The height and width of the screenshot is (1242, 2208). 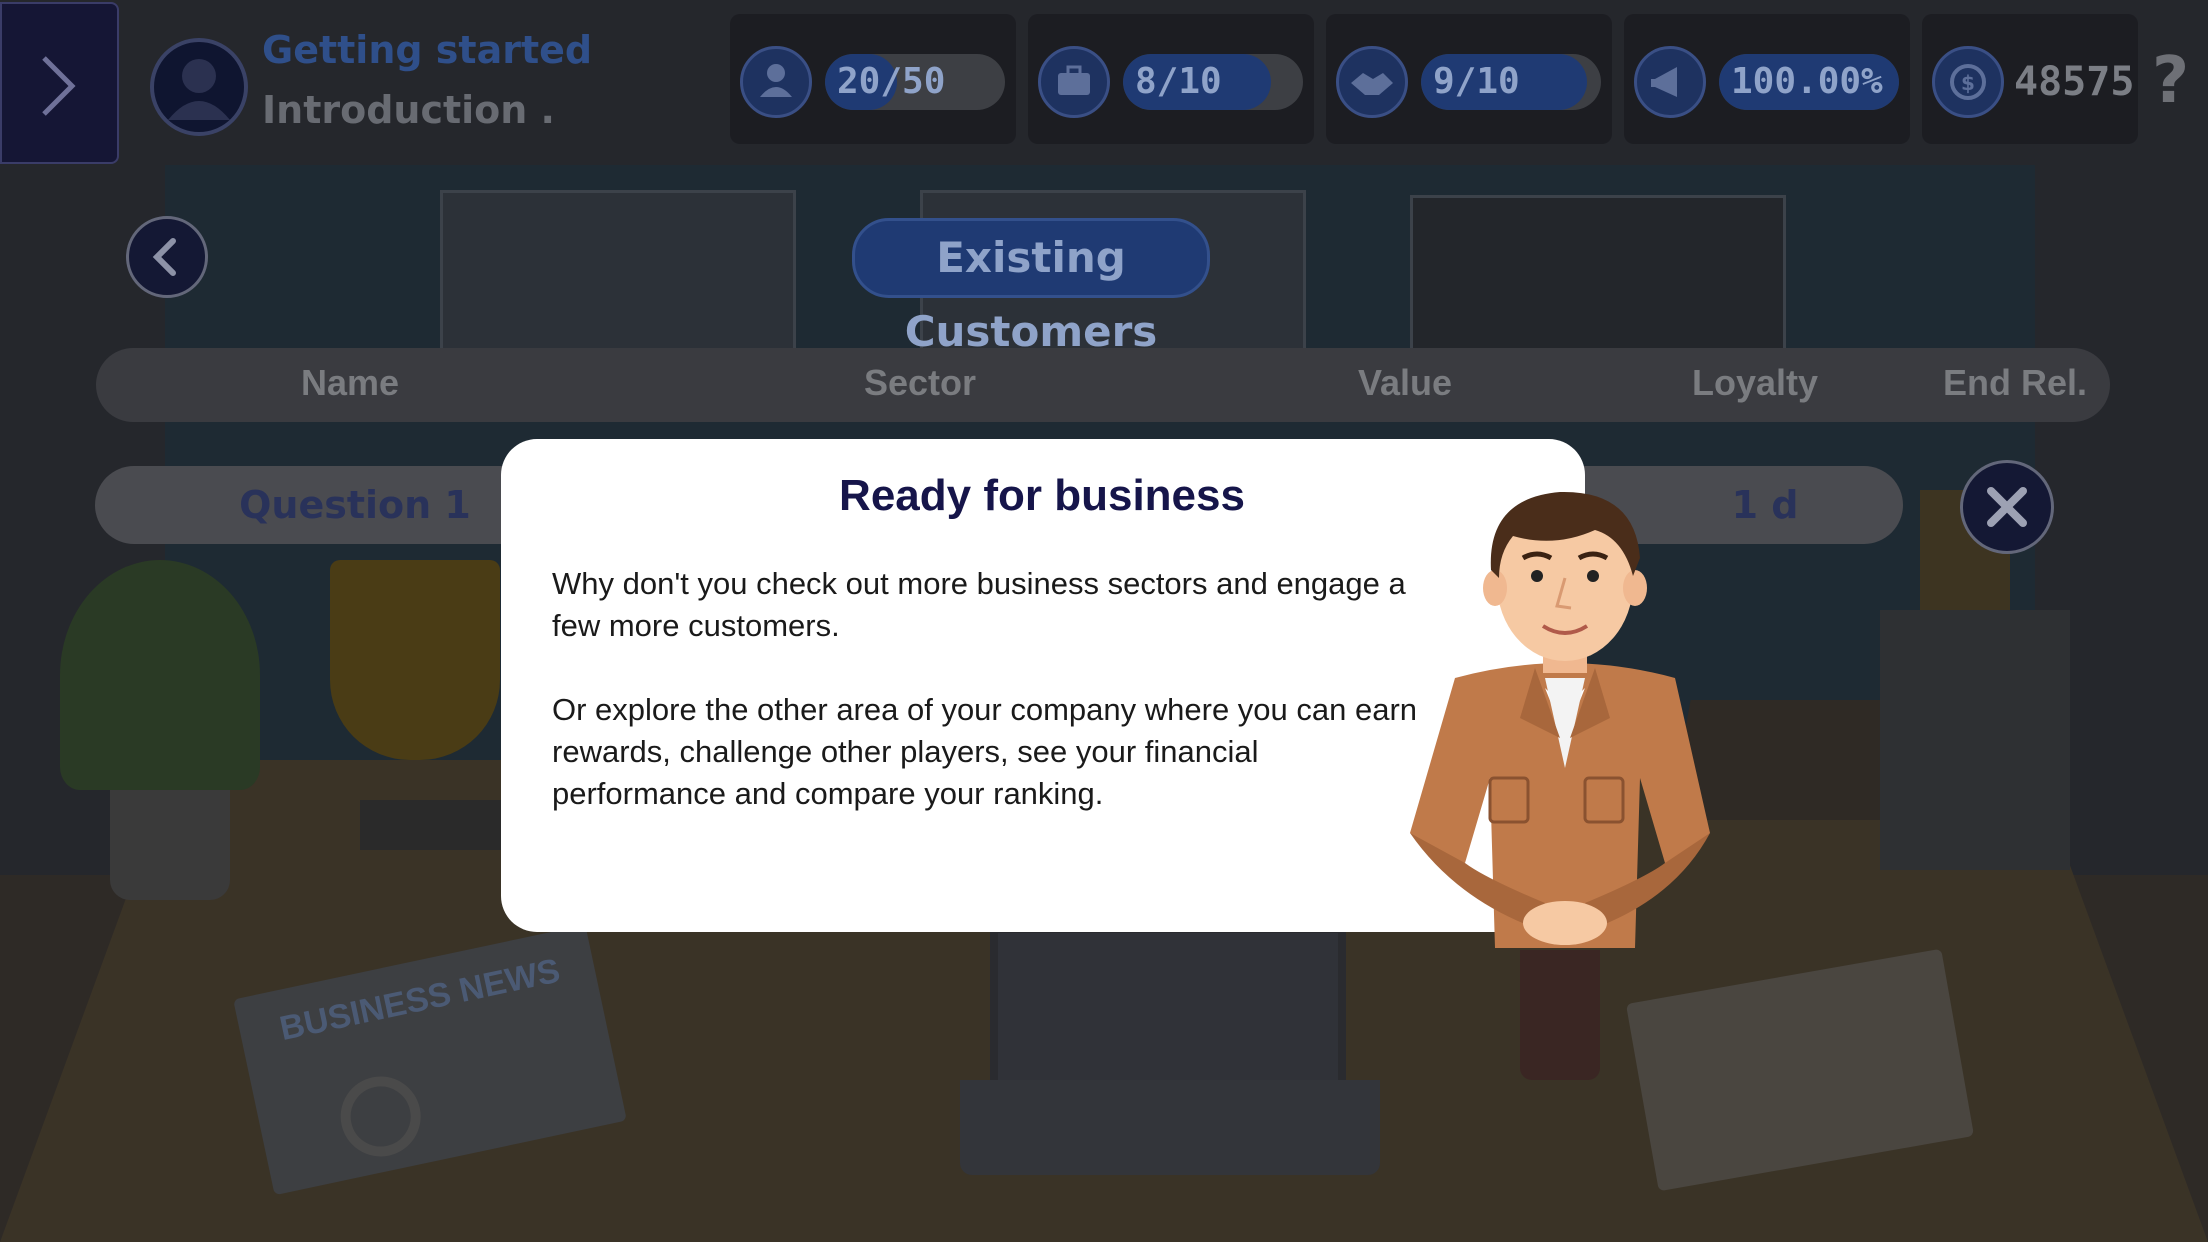 What do you see at coordinates (170, 845) in the screenshot?
I see `plant-pot` at bounding box center [170, 845].